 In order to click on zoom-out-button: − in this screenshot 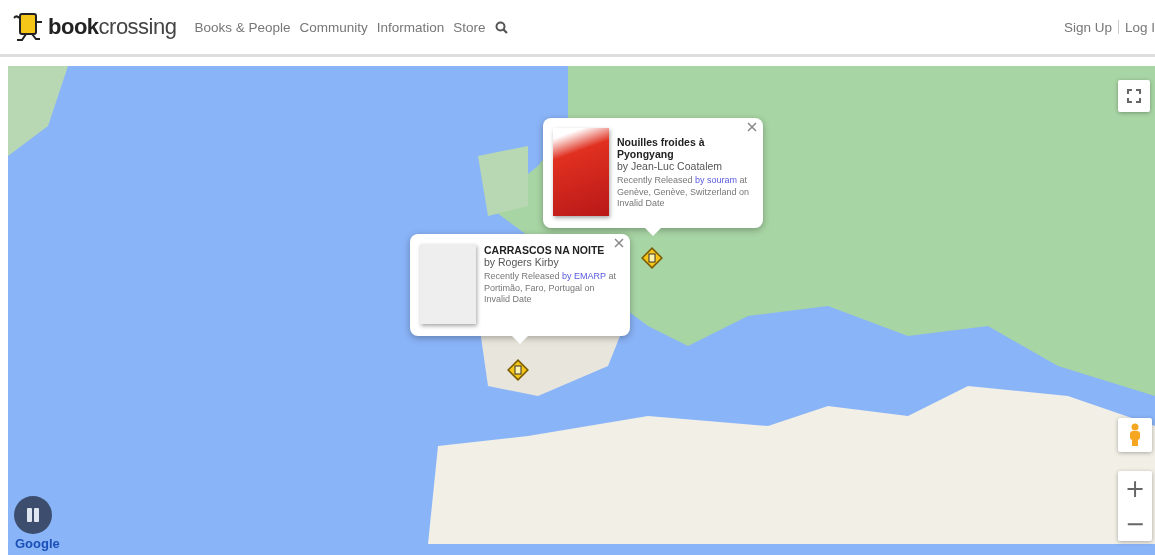, I will do `click(1135, 523)`.